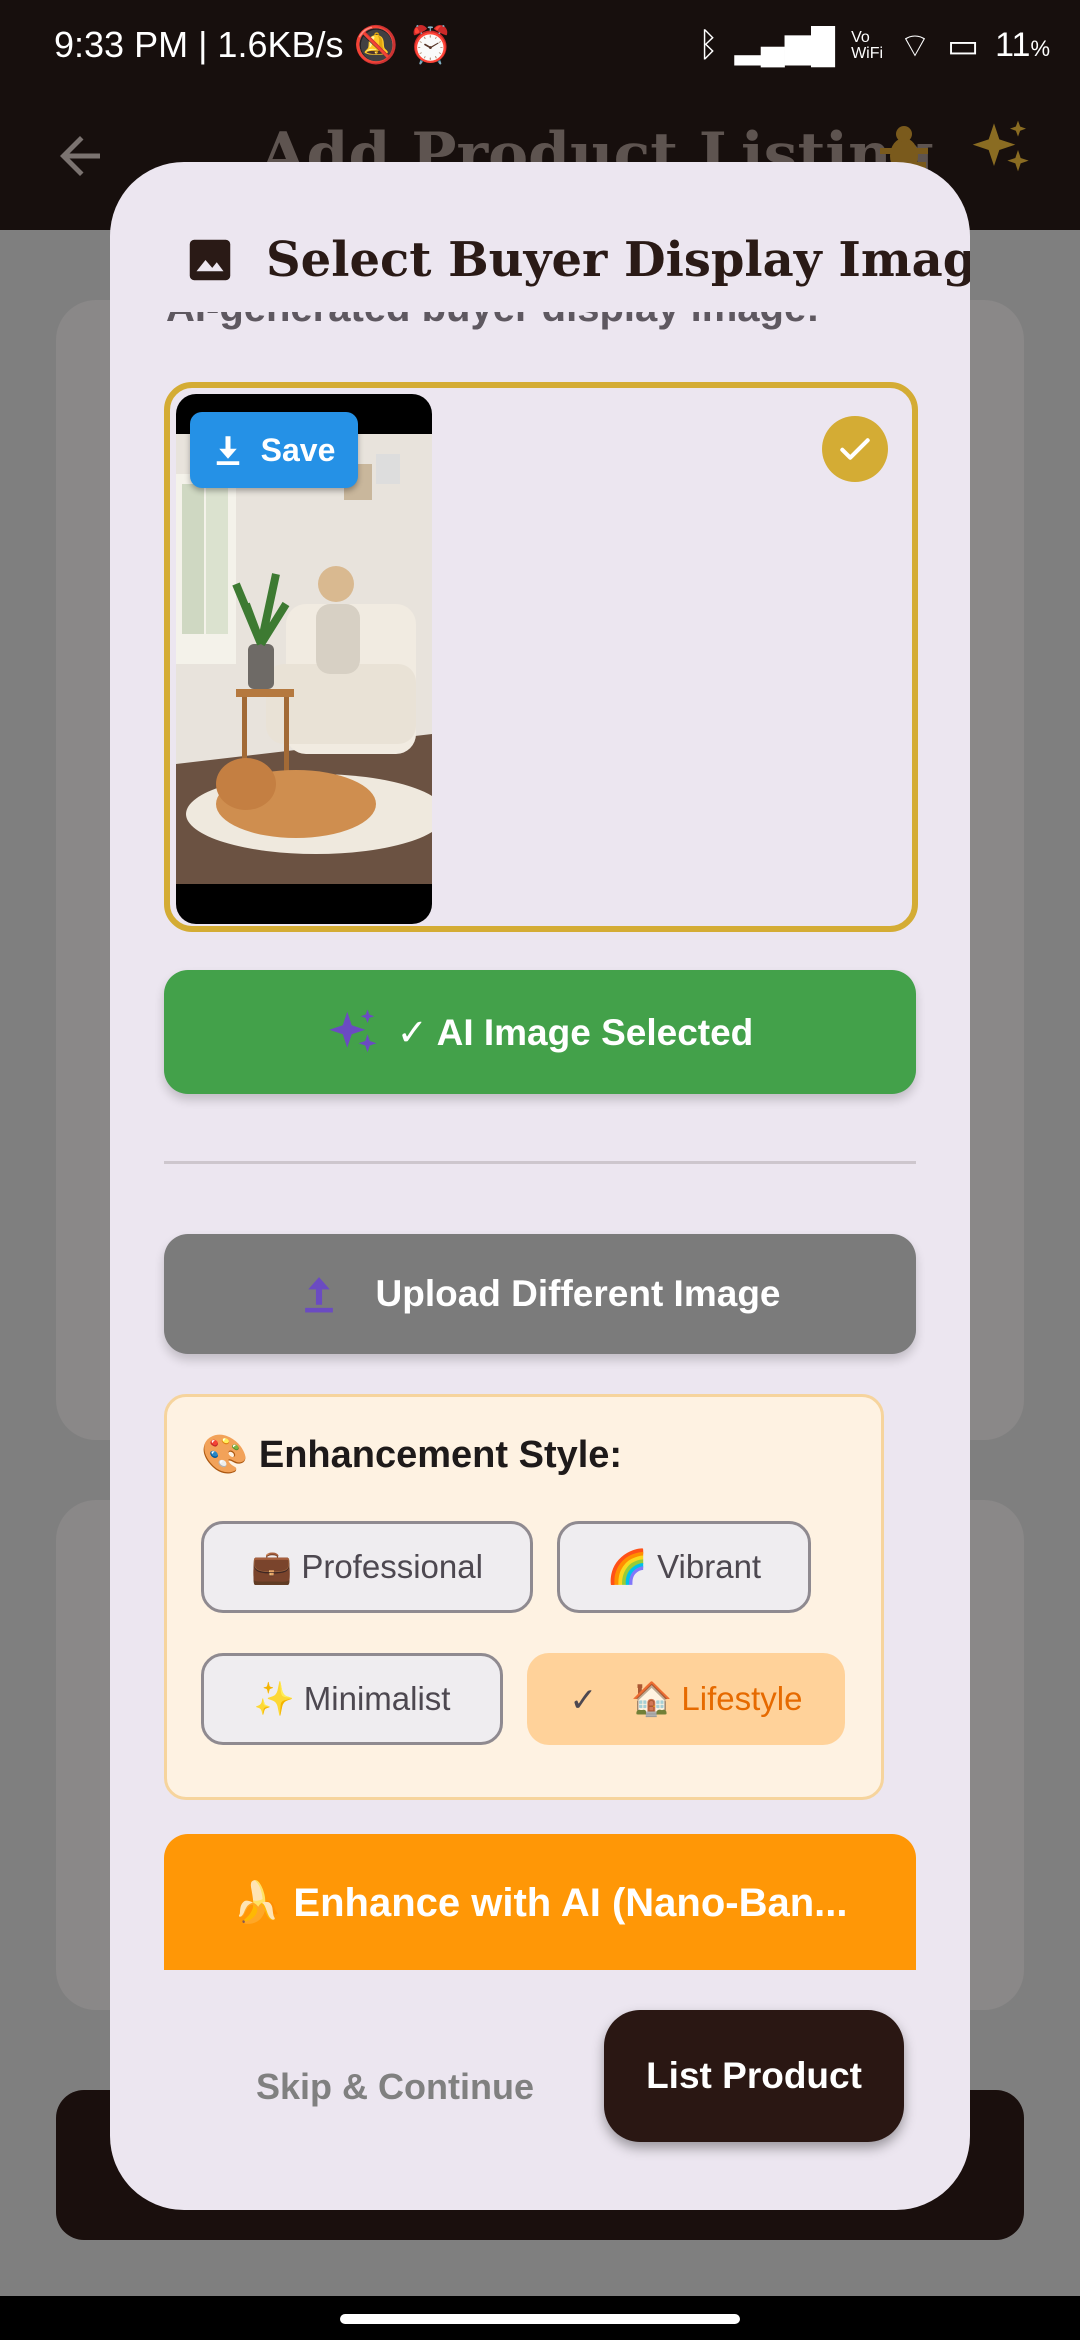 This screenshot has height=2340, width=1080. What do you see at coordinates (298, 449) in the screenshot?
I see `save-label: Save` at bounding box center [298, 449].